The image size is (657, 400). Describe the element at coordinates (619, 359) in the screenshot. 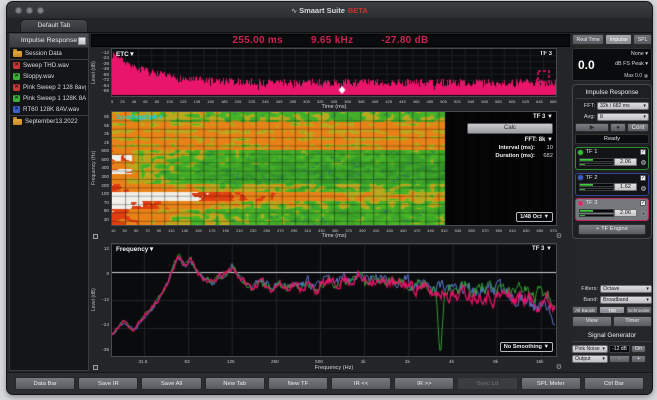

I see `generator-level-down-button: -` at that location.